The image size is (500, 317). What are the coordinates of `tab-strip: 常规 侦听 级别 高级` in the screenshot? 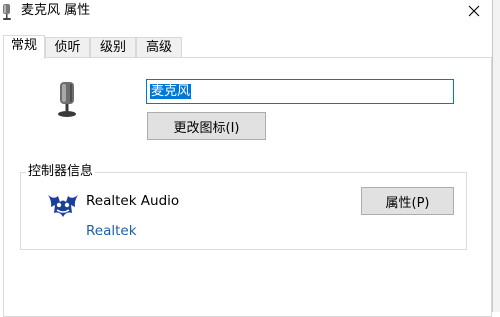 It's located at (246, 47).